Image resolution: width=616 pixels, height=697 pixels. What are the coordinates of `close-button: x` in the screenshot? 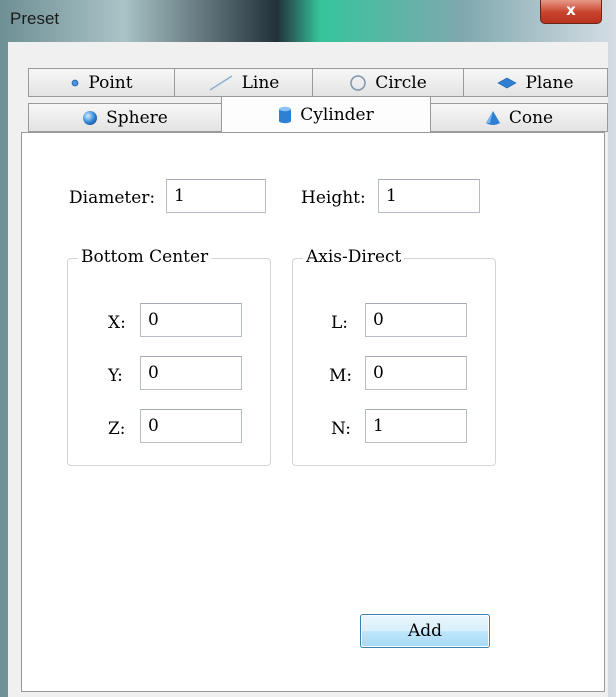 It's located at (571, 12).